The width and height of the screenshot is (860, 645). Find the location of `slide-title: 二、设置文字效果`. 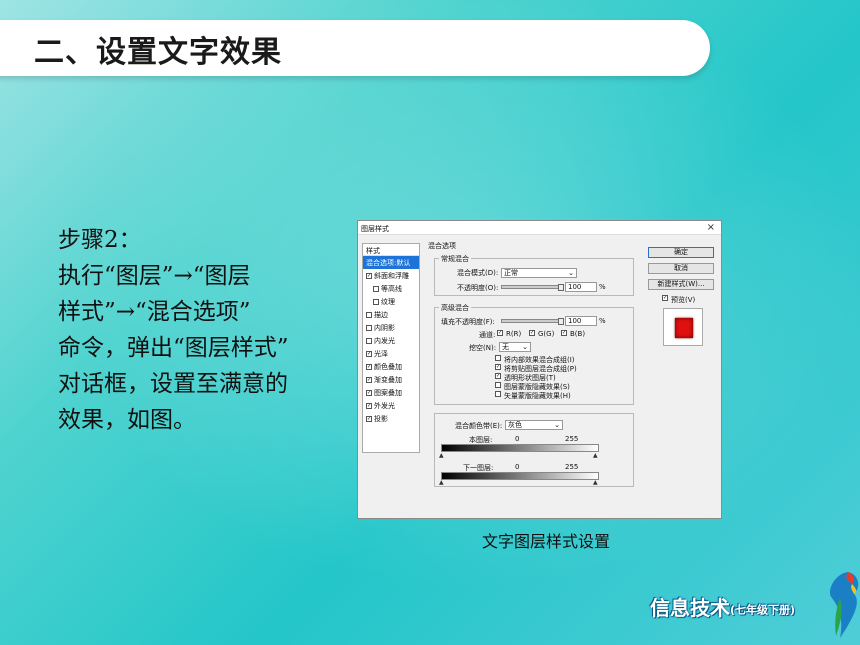

slide-title: 二、设置文字效果 is located at coordinates (158, 52).